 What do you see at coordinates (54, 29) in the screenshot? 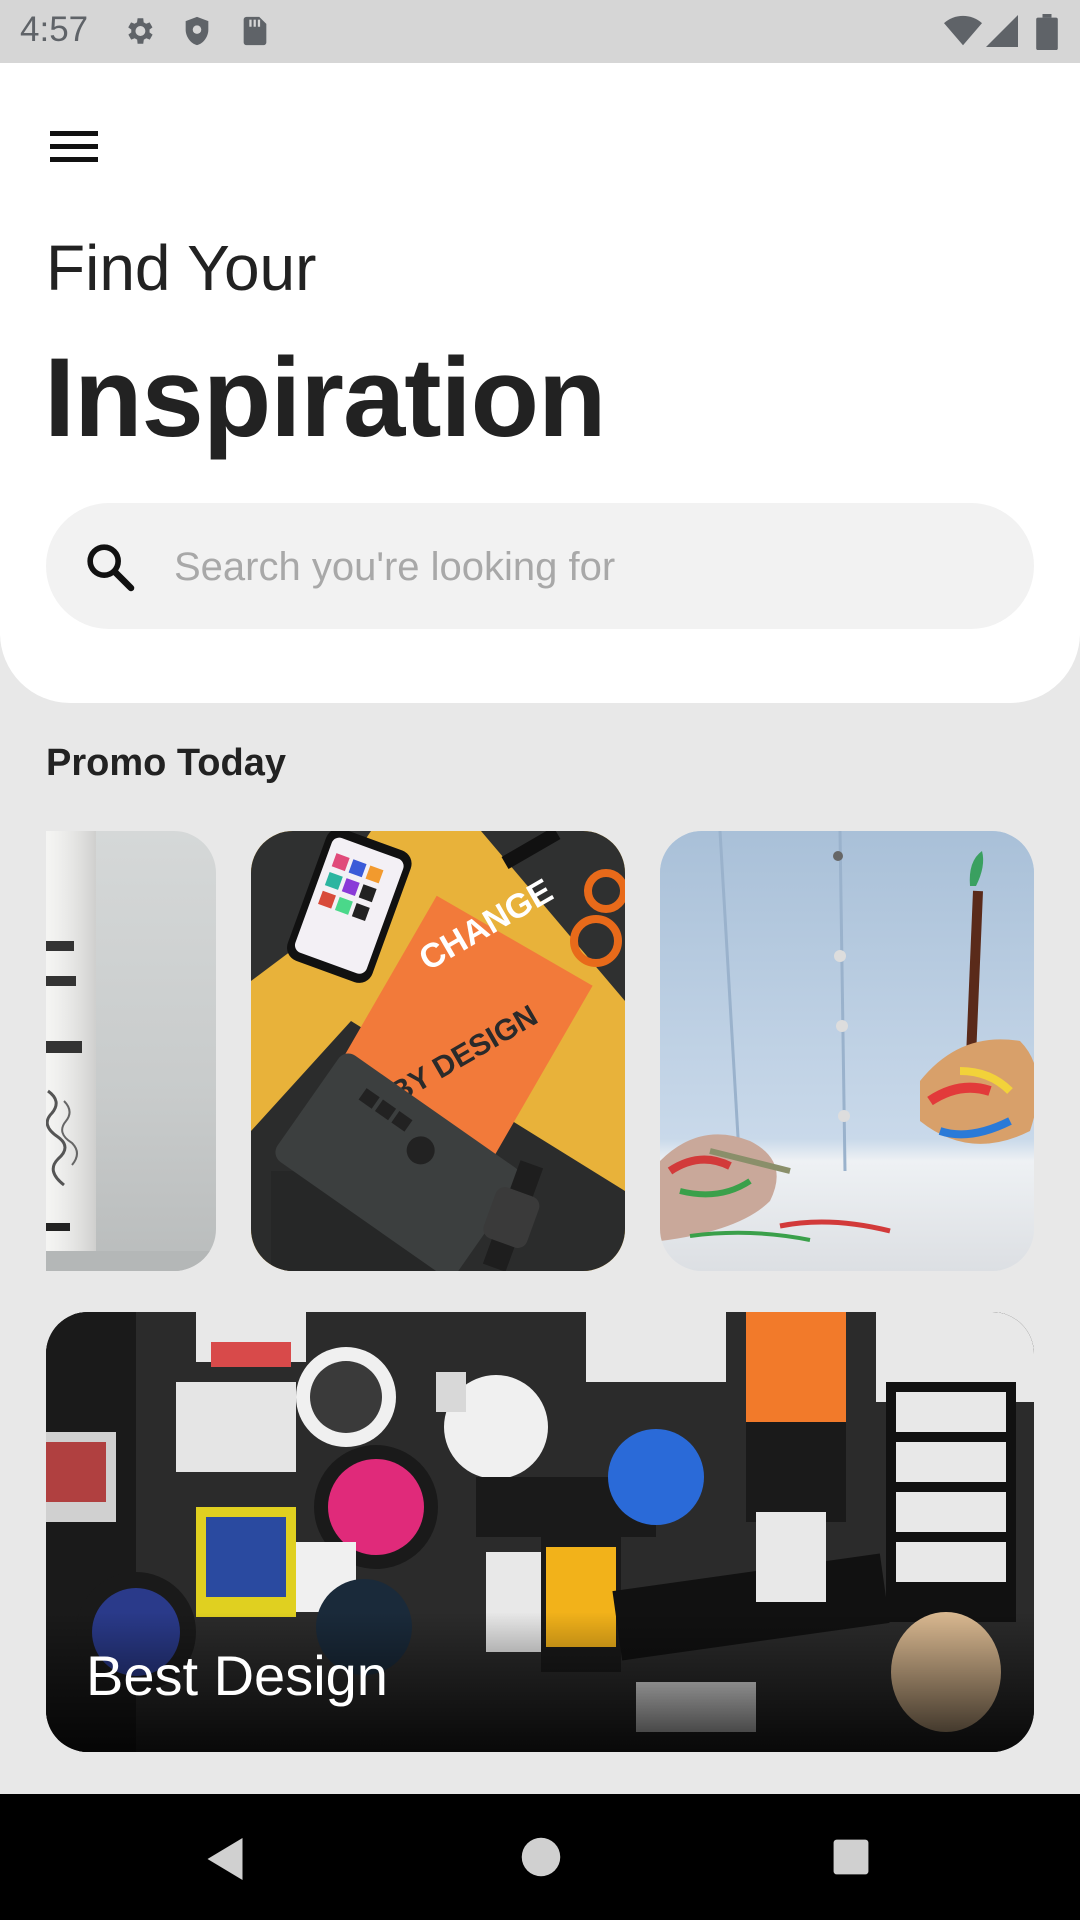
I see `status-time: 4:57` at bounding box center [54, 29].